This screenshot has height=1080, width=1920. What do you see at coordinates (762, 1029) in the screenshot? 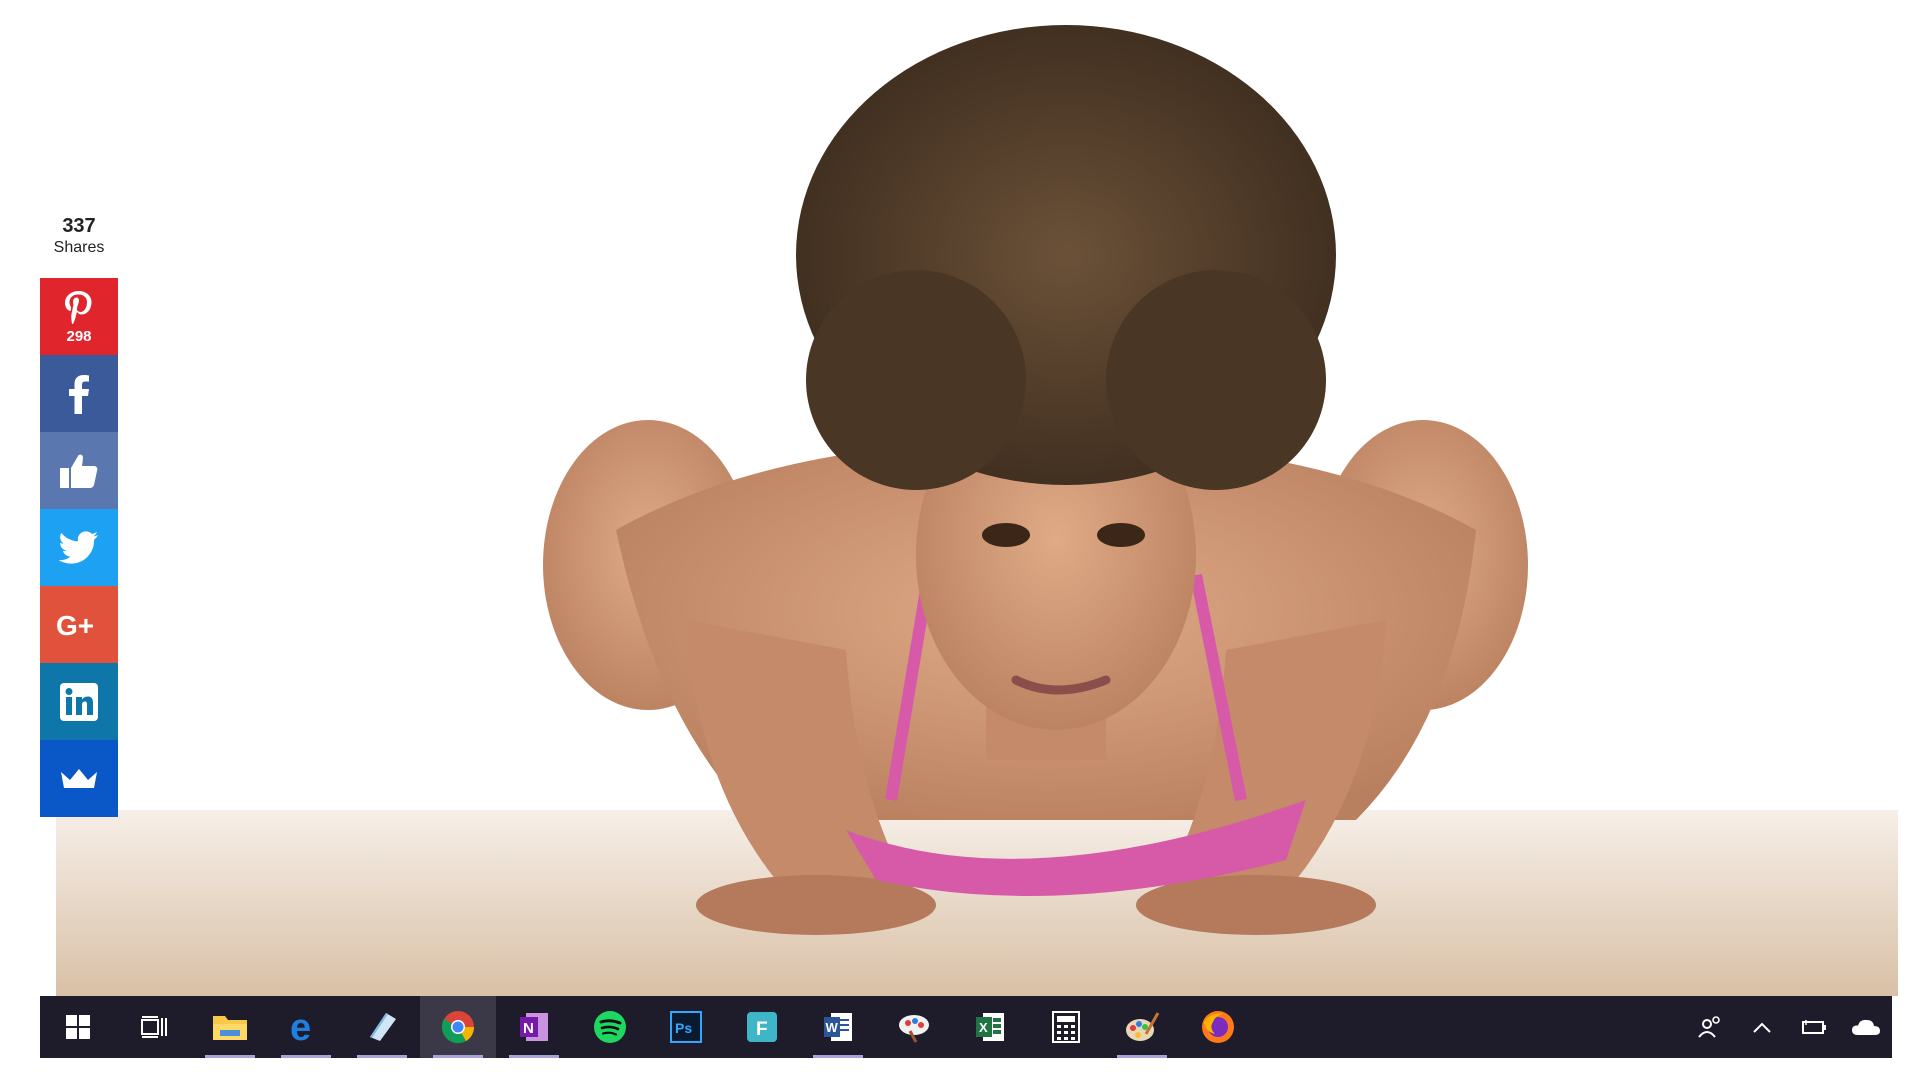
I see `svg-text: F` at bounding box center [762, 1029].